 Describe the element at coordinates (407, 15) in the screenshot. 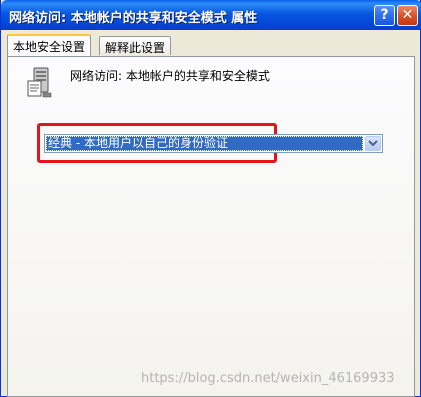

I see `close-button: ✕` at that location.